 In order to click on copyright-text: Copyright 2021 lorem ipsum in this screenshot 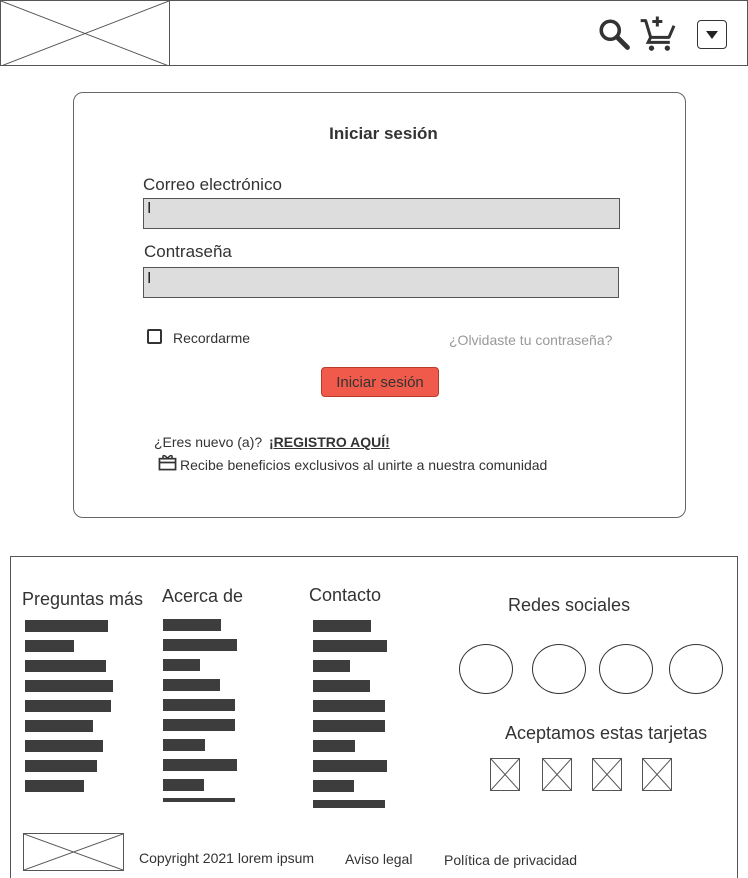, I will do `click(227, 858)`.